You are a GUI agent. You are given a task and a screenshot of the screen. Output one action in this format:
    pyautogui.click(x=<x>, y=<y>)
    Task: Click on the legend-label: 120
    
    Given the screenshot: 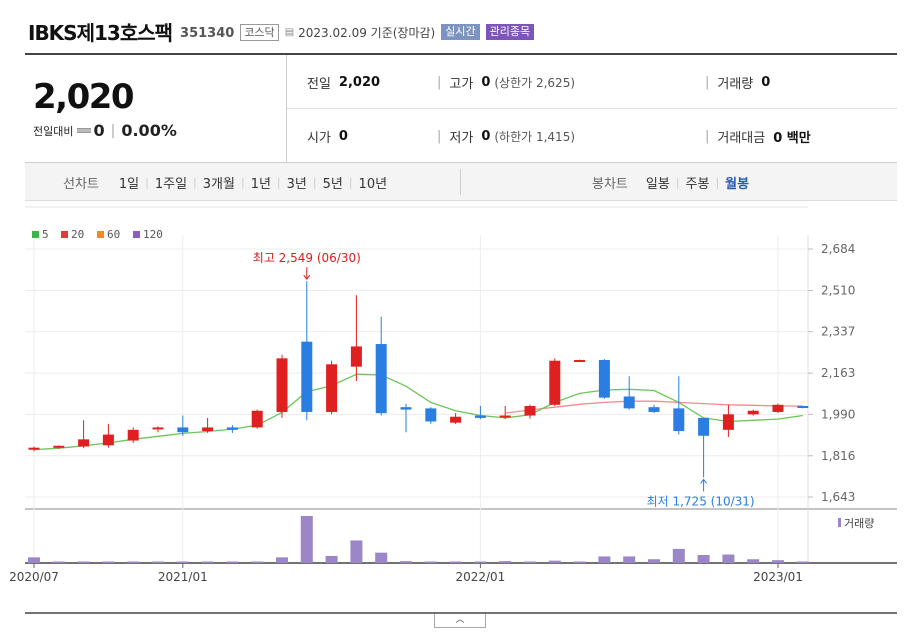 What is the action you would take?
    pyautogui.click(x=153, y=234)
    